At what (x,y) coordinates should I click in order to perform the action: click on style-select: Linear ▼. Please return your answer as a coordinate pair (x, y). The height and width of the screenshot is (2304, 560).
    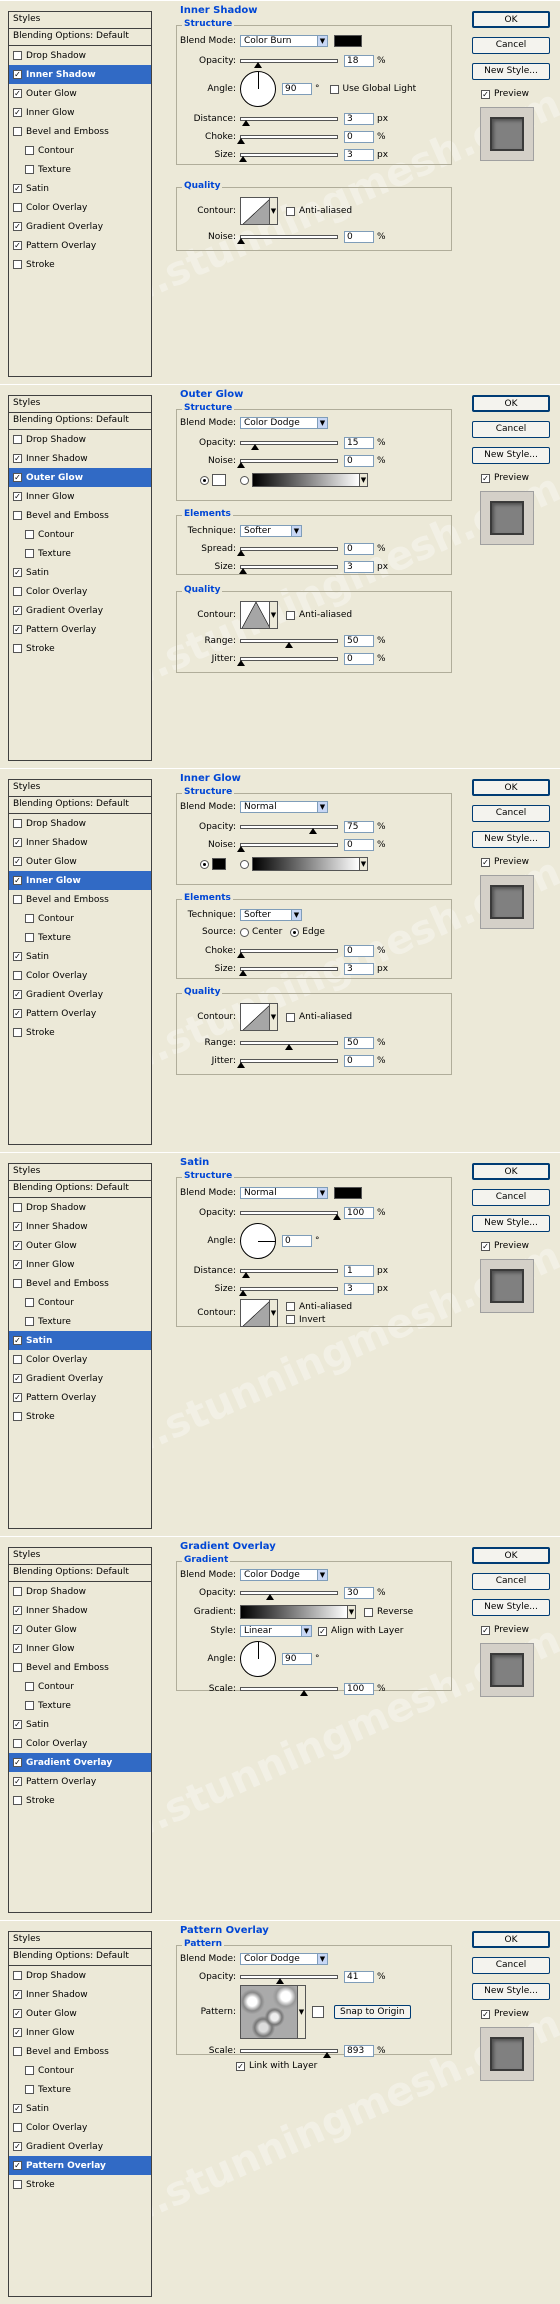
    Looking at the image, I should click on (276, 1631).